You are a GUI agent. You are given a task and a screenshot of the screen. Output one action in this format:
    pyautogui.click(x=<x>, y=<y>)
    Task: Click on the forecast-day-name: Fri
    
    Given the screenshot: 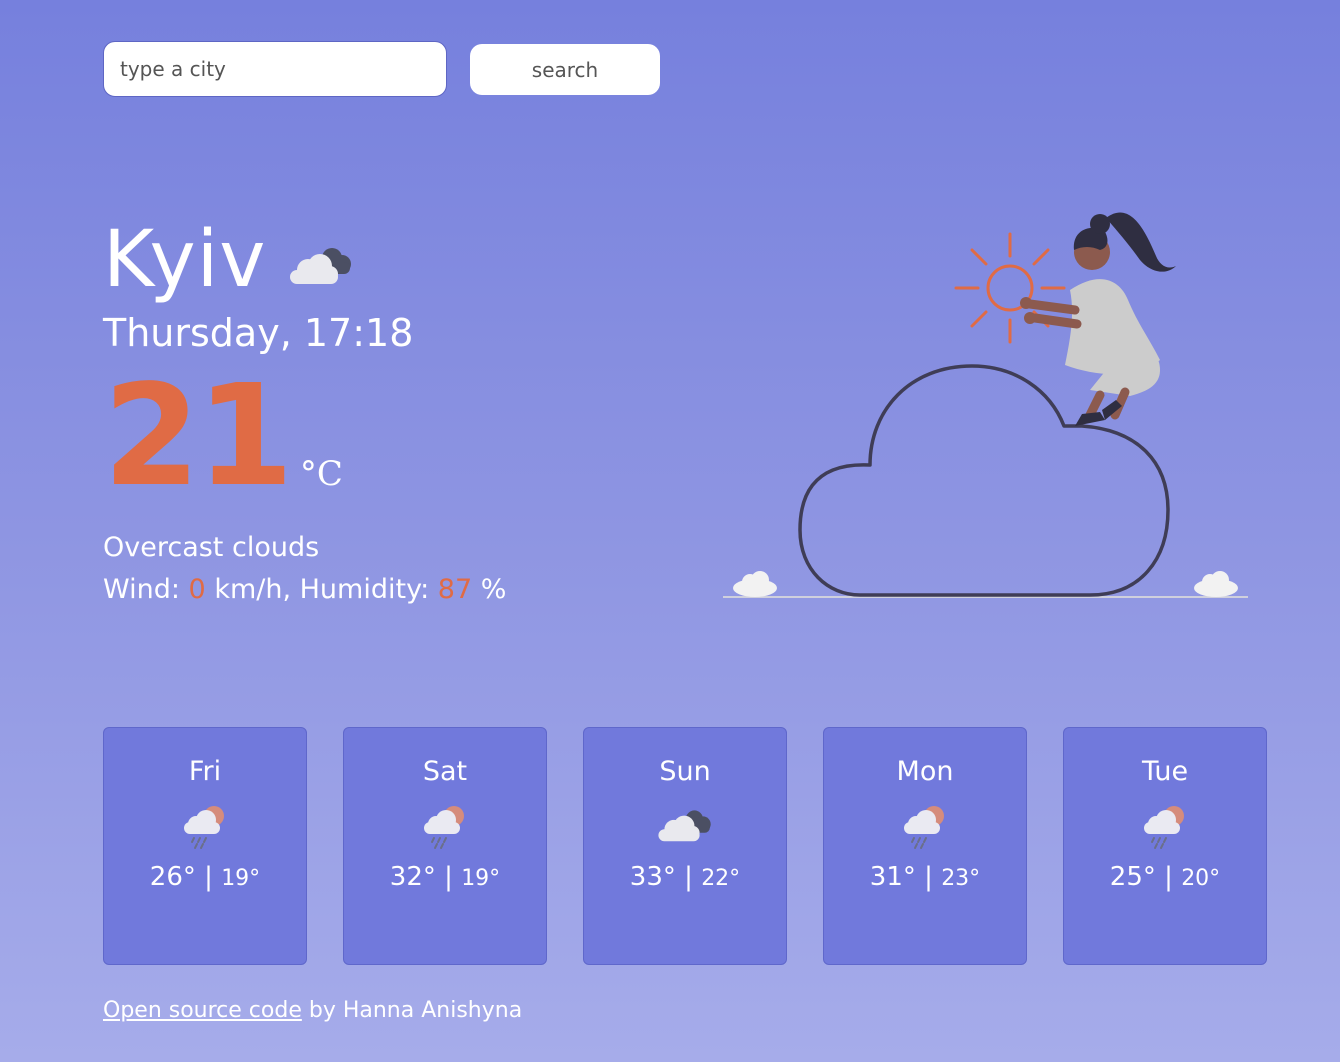 What is the action you would take?
    pyautogui.click(x=205, y=771)
    